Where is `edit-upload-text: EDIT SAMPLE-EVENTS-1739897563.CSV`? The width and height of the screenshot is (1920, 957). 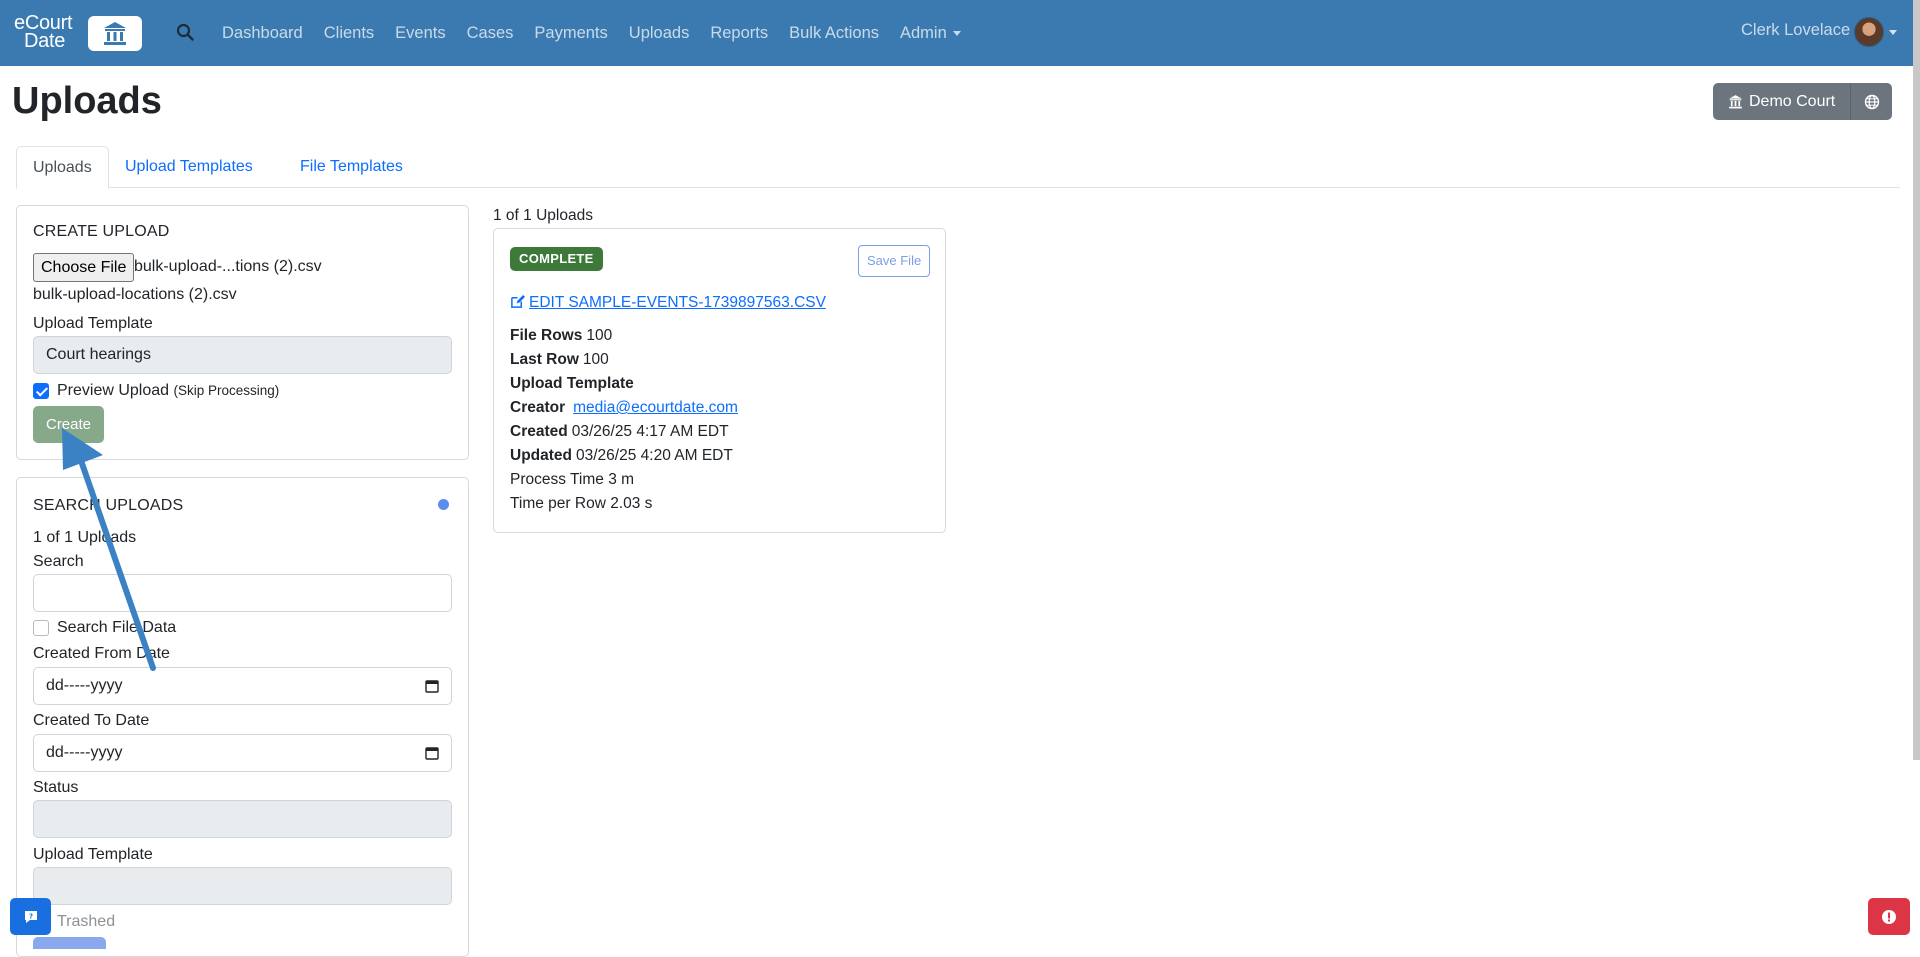 edit-upload-text: EDIT SAMPLE-EVENTS-1739897563.CSV is located at coordinates (677, 302).